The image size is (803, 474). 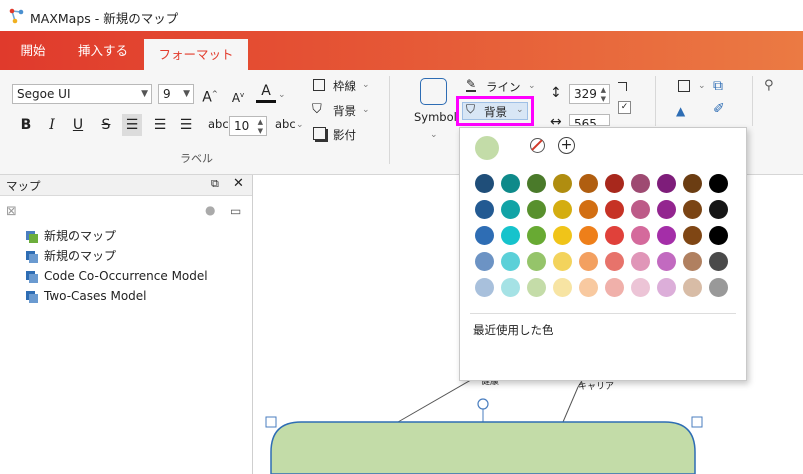 I want to click on tab-insert: 挿入する, so click(x=103, y=50).